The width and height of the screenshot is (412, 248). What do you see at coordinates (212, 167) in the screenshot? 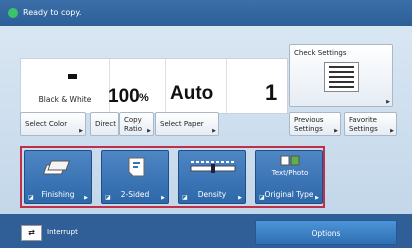
I see `density-icon` at bounding box center [212, 167].